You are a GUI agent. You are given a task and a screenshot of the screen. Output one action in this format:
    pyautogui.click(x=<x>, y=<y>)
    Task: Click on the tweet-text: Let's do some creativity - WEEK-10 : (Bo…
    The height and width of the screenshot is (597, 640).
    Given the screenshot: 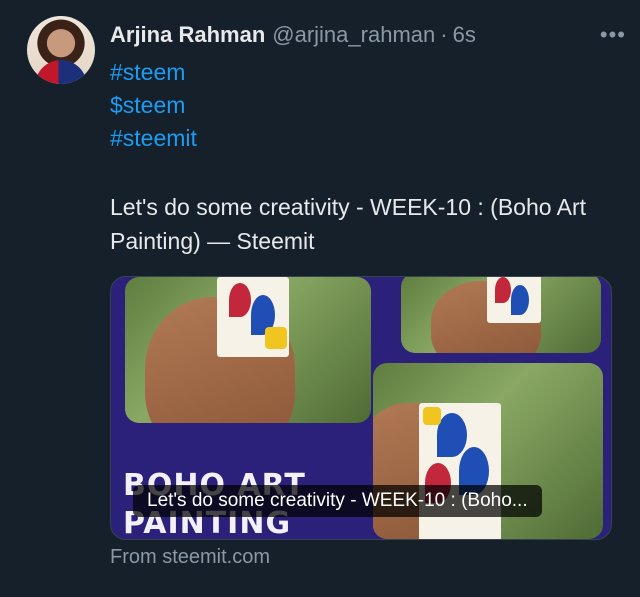 What is the action you would take?
    pyautogui.click(x=348, y=224)
    